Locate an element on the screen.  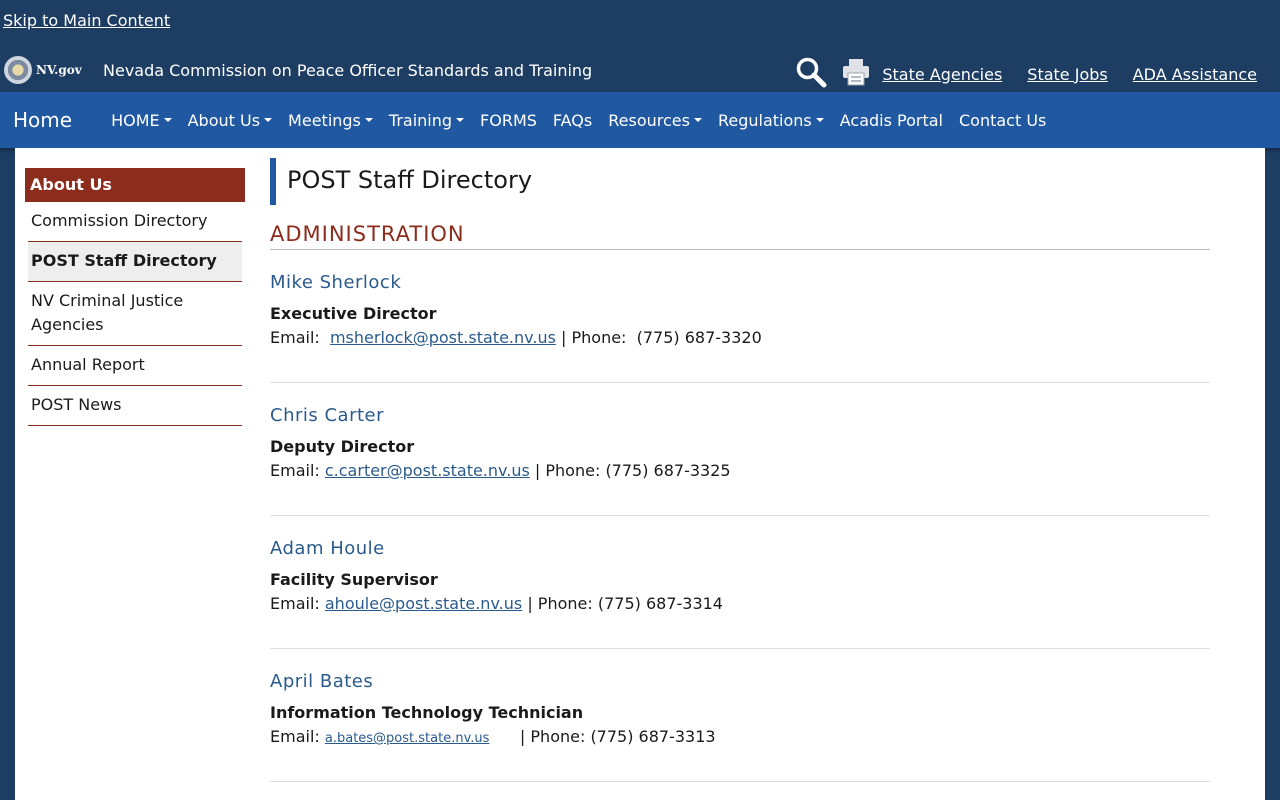
sidebar-item-post-staff-directory: POST Staff Directory is located at coordinates (135, 262).